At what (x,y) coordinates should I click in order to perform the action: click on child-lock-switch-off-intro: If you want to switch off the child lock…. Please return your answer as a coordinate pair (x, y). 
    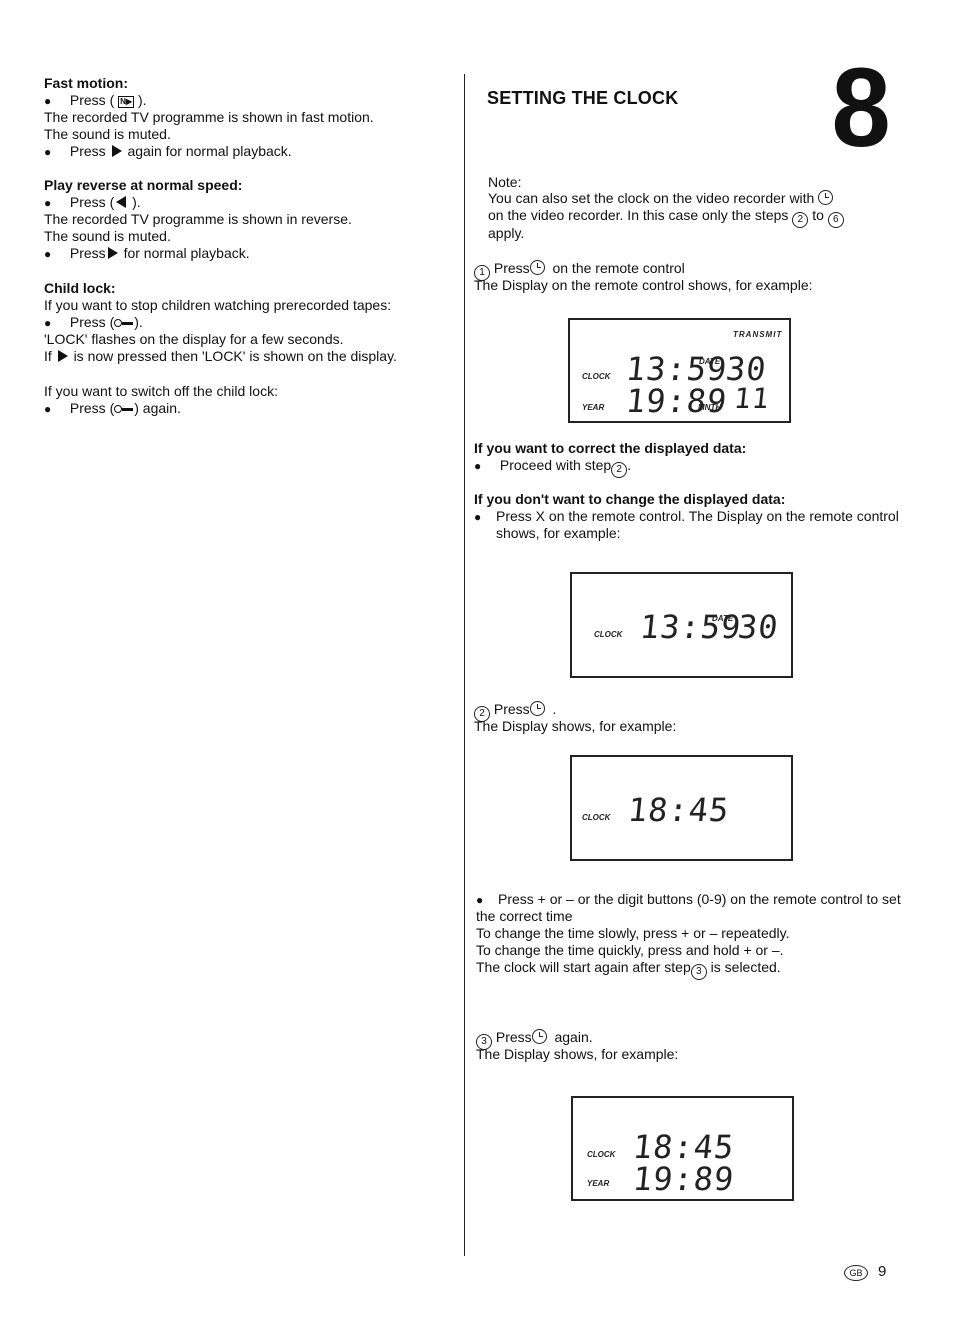
    Looking at the image, I should click on (161, 391).